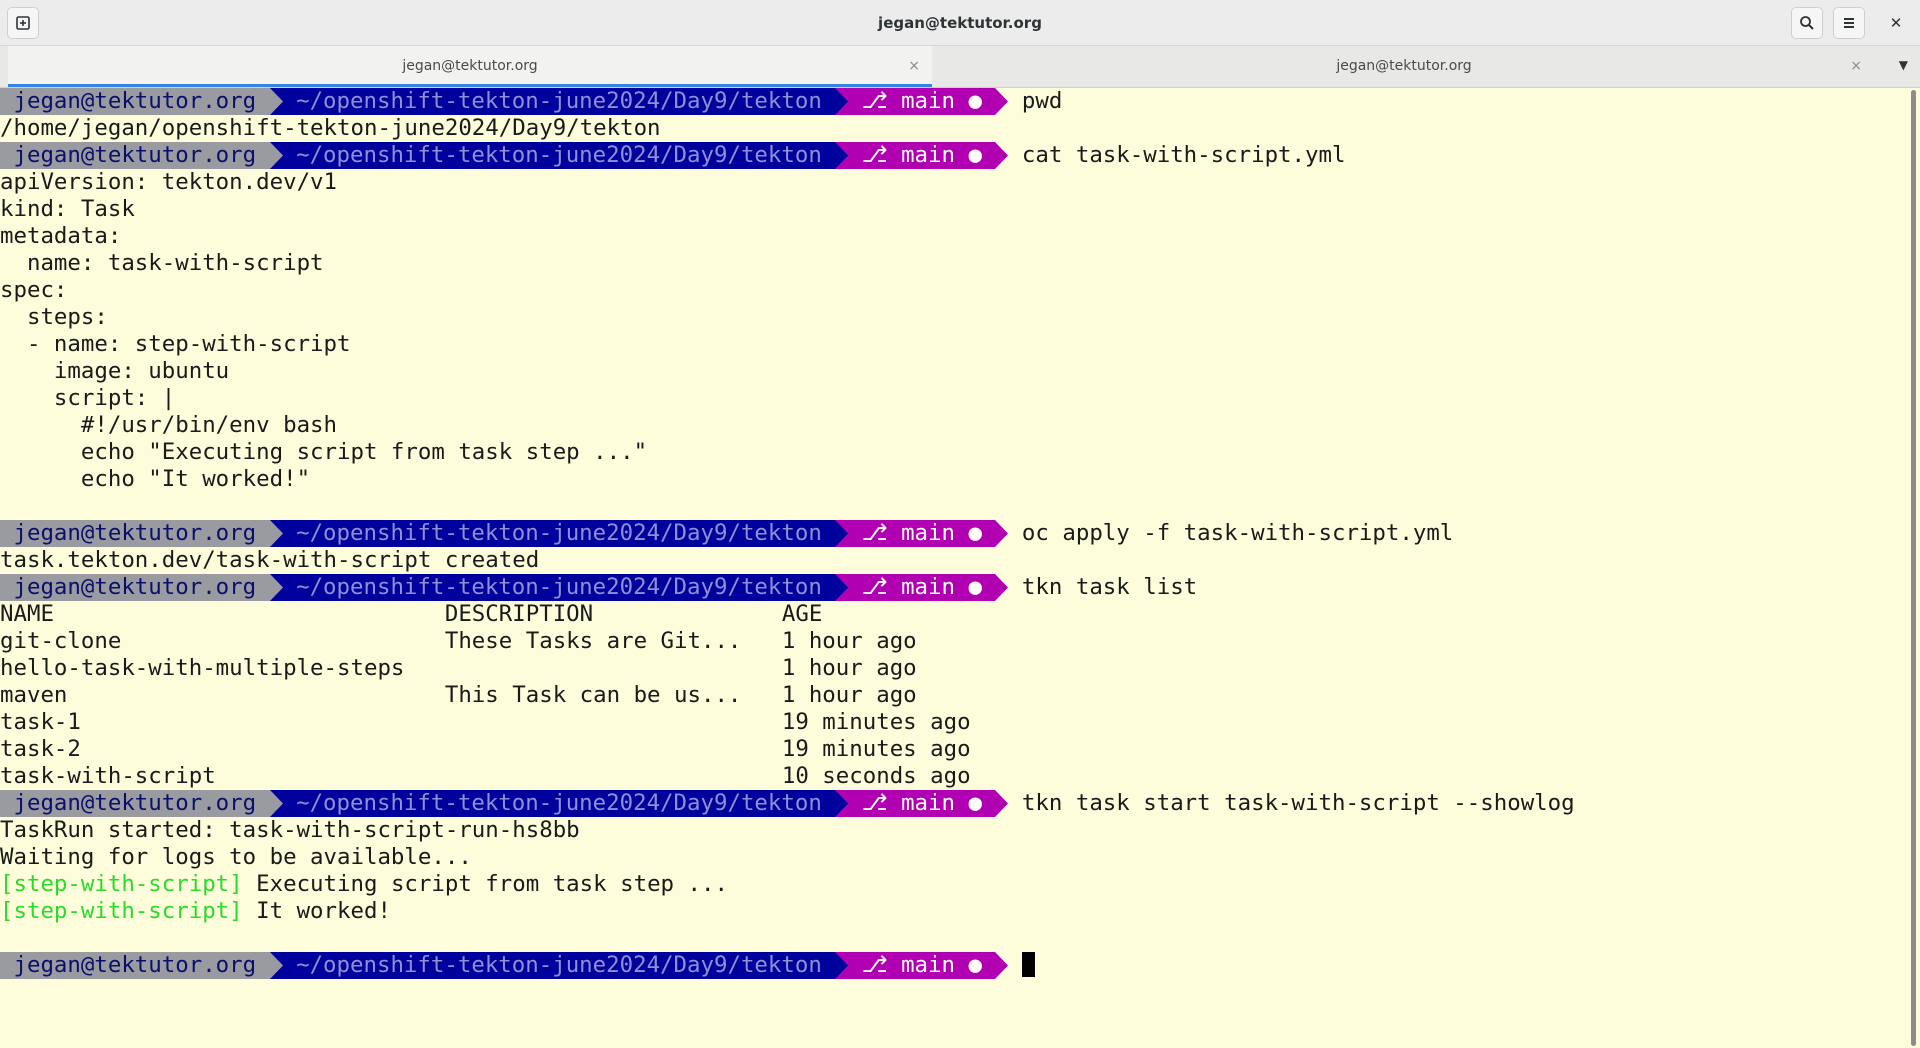  What do you see at coordinates (1103, 587) in the screenshot?
I see `command-text: tkn task list` at bounding box center [1103, 587].